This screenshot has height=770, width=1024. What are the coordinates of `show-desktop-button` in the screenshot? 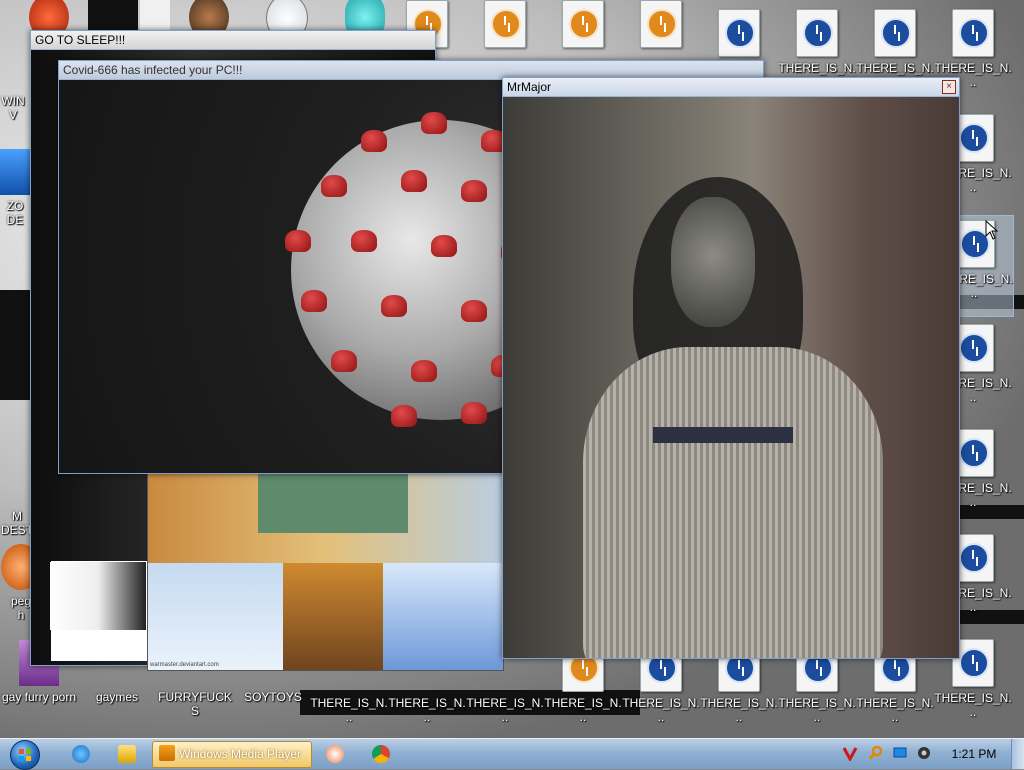 It's located at (1017, 754).